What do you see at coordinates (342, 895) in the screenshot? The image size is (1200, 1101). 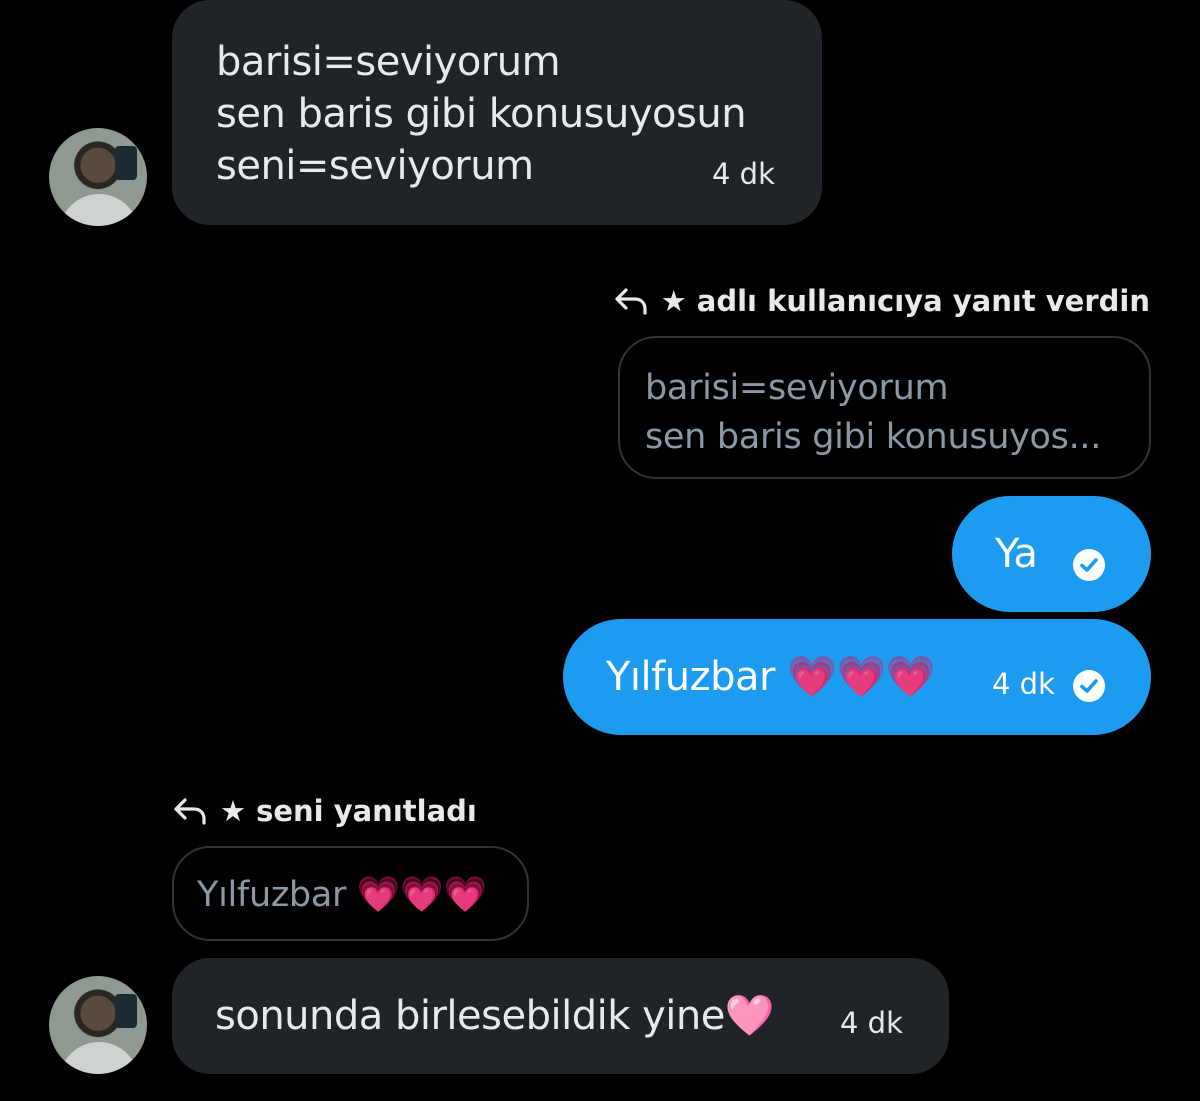 I see `quoted-line: Yılfuzbar 💗💗💗` at bounding box center [342, 895].